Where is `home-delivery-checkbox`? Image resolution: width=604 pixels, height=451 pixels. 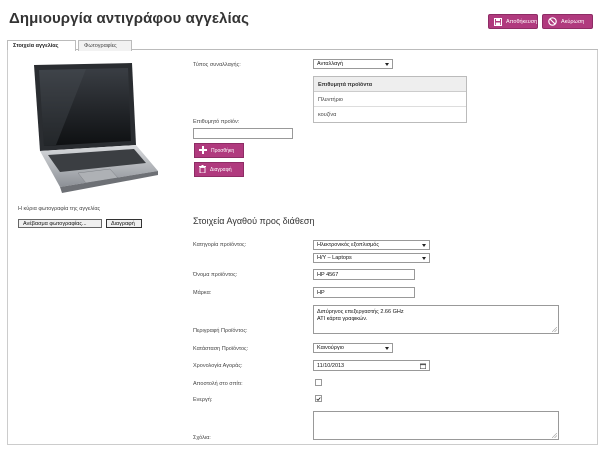 home-delivery-checkbox is located at coordinates (318, 382).